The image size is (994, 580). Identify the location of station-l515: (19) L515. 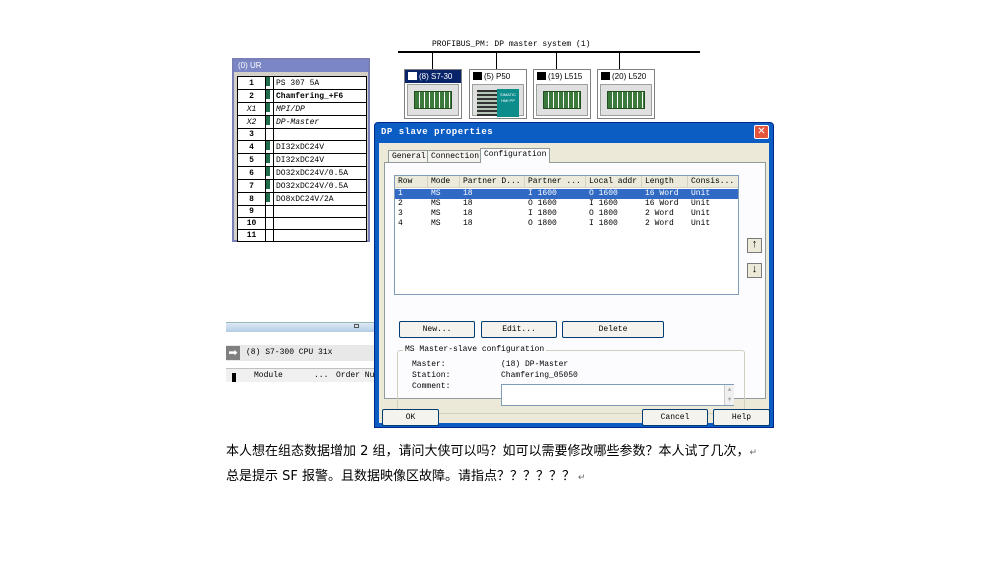
(562, 94).